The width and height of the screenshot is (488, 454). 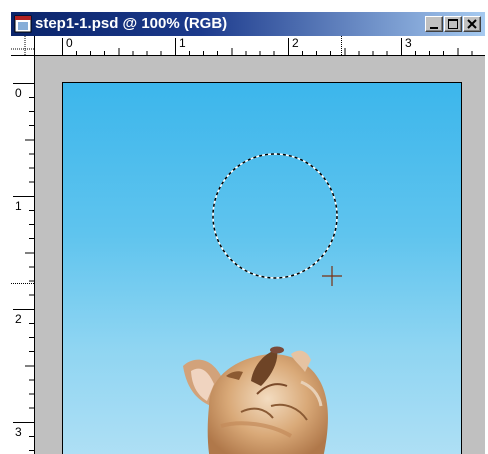 I want to click on vertical-ruler: 0 1 2 3, so click(x=23, y=255).